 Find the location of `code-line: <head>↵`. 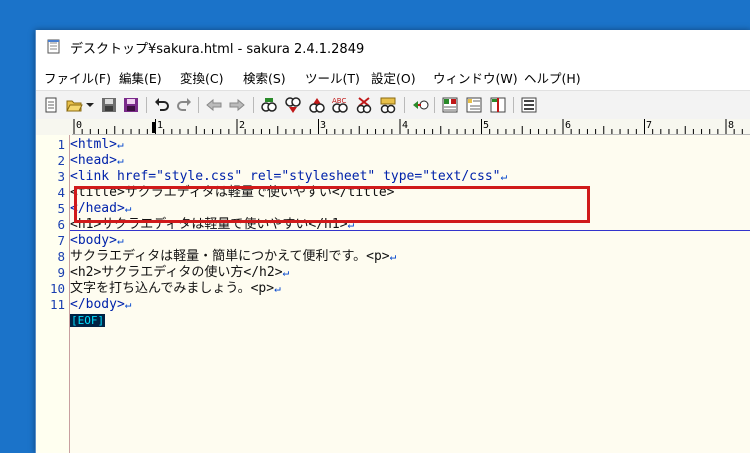

code-line: <head>↵ is located at coordinates (97, 161).